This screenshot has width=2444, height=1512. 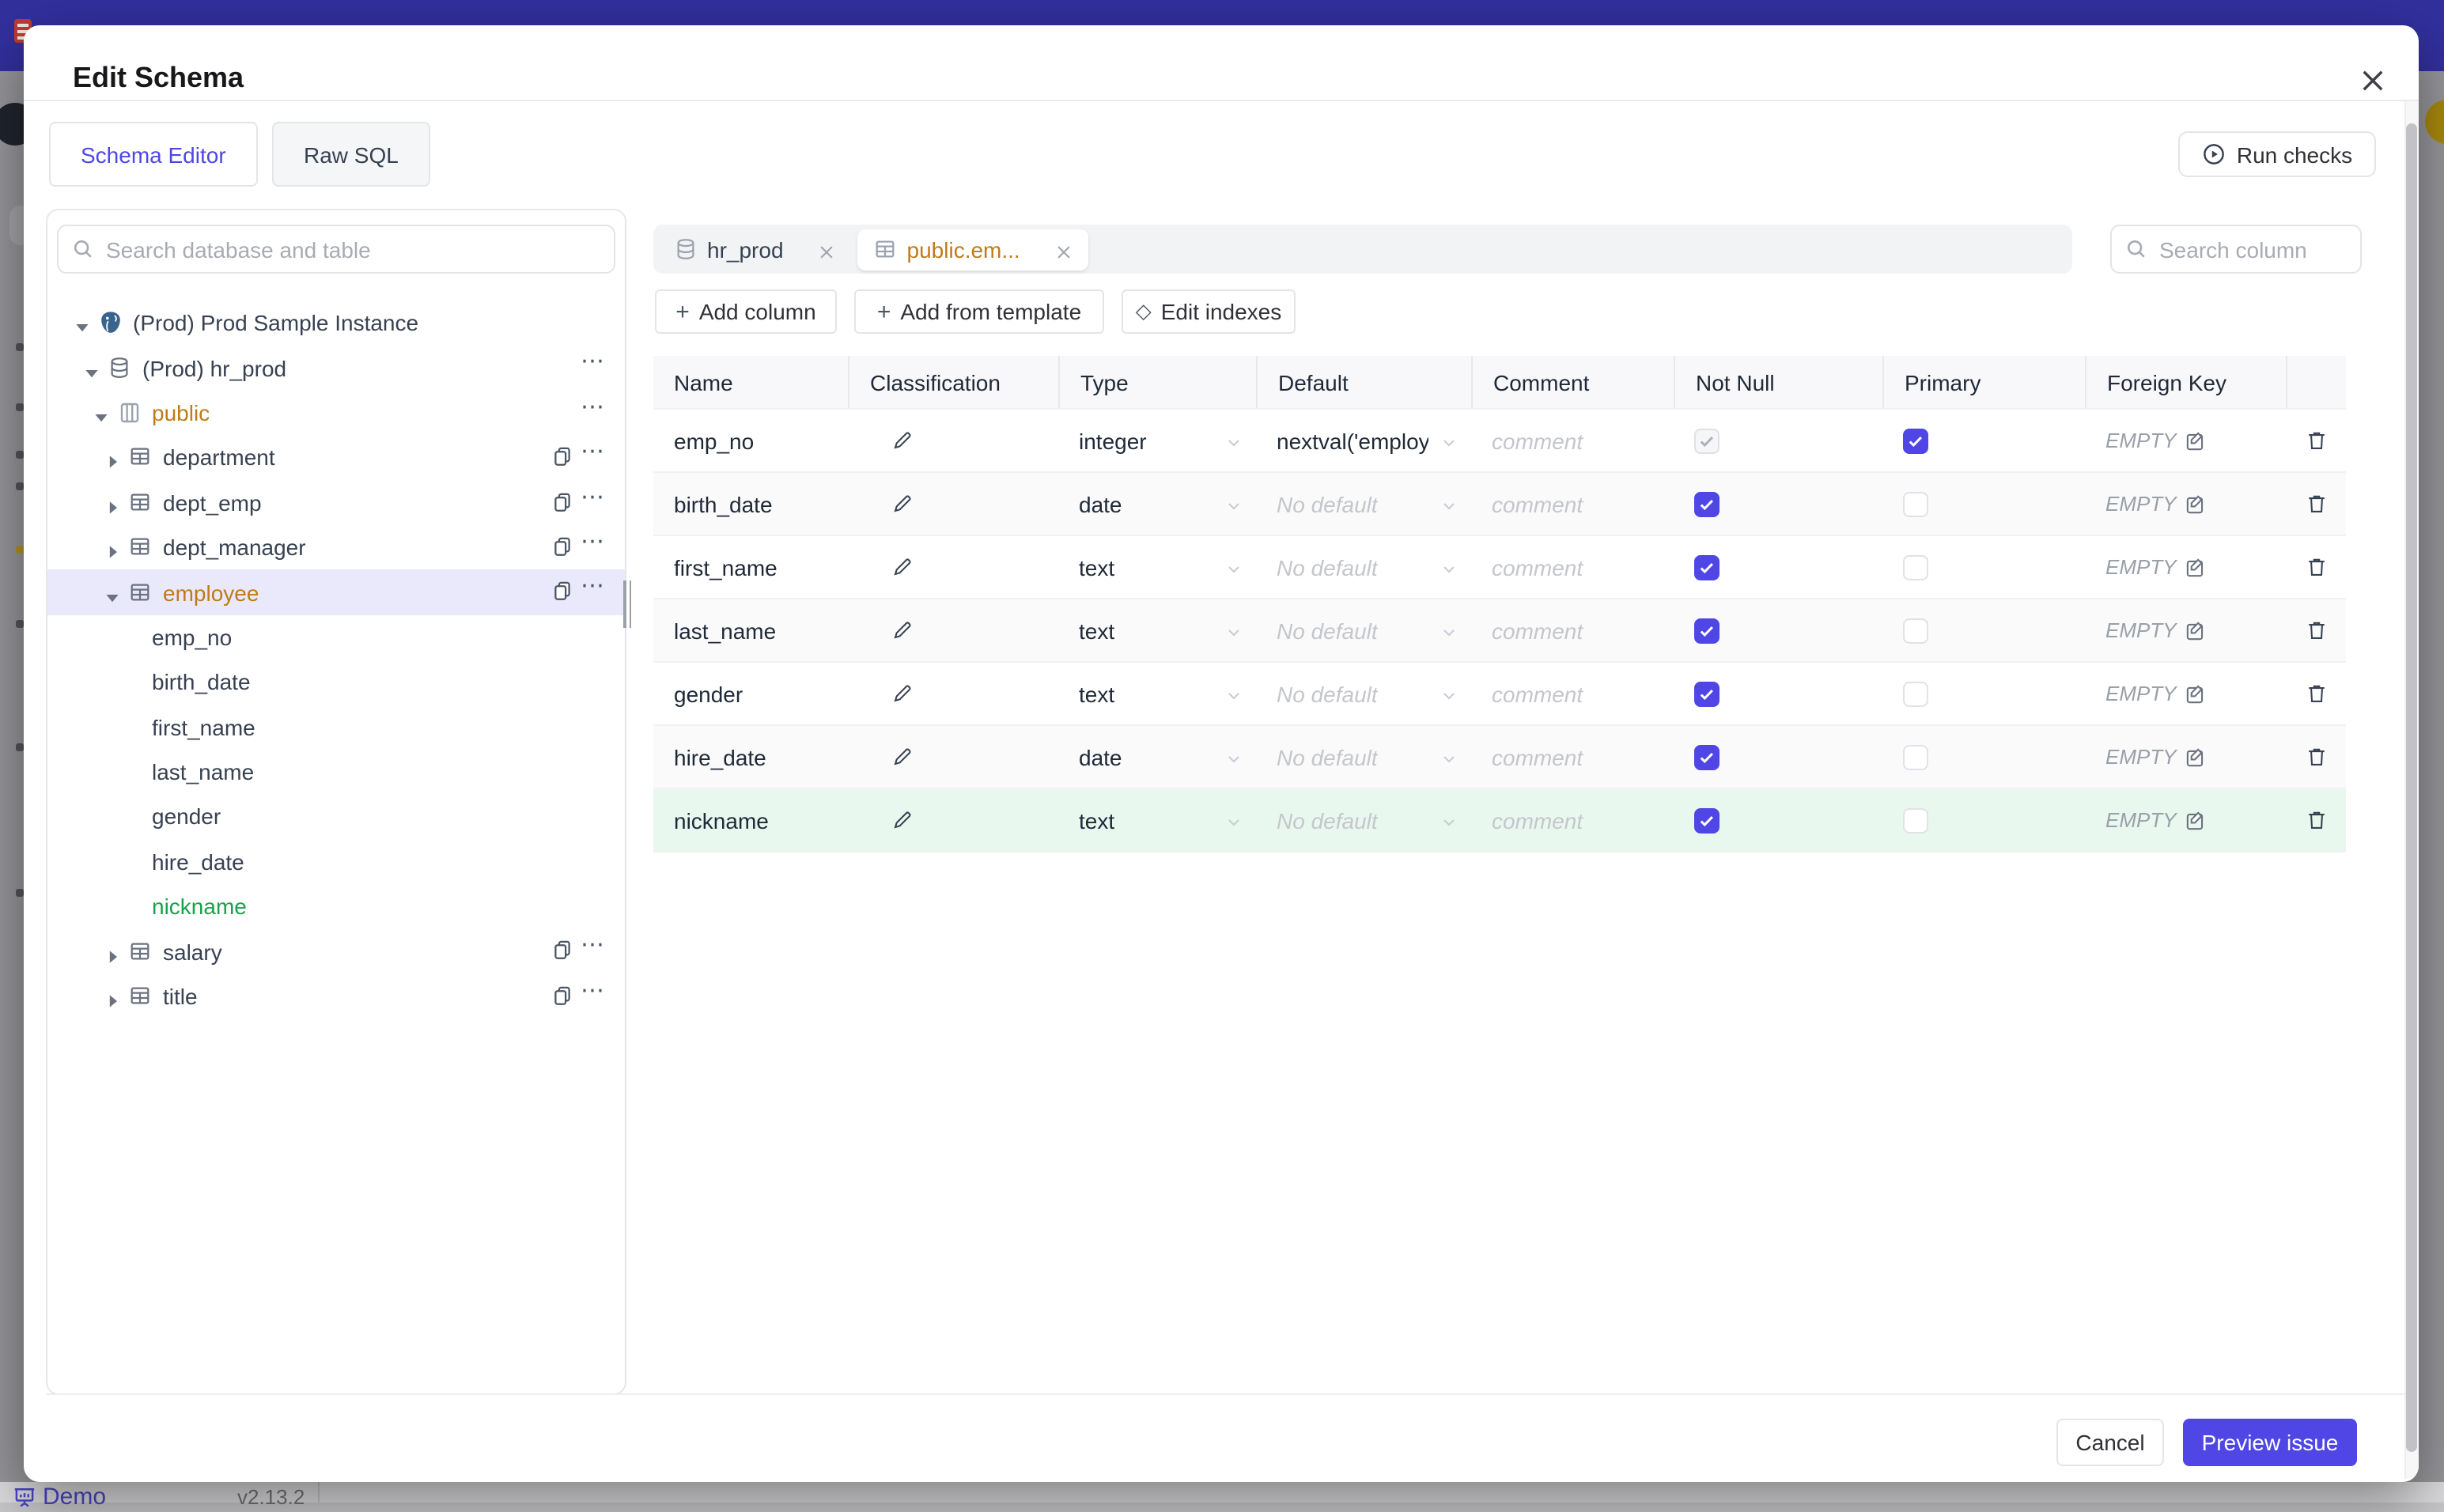 What do you see at coordinates (336, 547) in the screenshot?
I see `tree-item-dept_manager: dept_manager ⋯` at bounding box center [336, 547].